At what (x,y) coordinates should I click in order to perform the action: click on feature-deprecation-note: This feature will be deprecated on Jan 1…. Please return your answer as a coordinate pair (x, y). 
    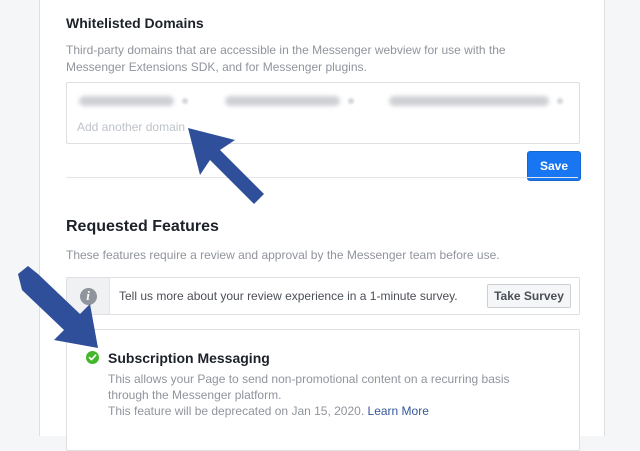
    Looking at the image, I should click on (268, 411).